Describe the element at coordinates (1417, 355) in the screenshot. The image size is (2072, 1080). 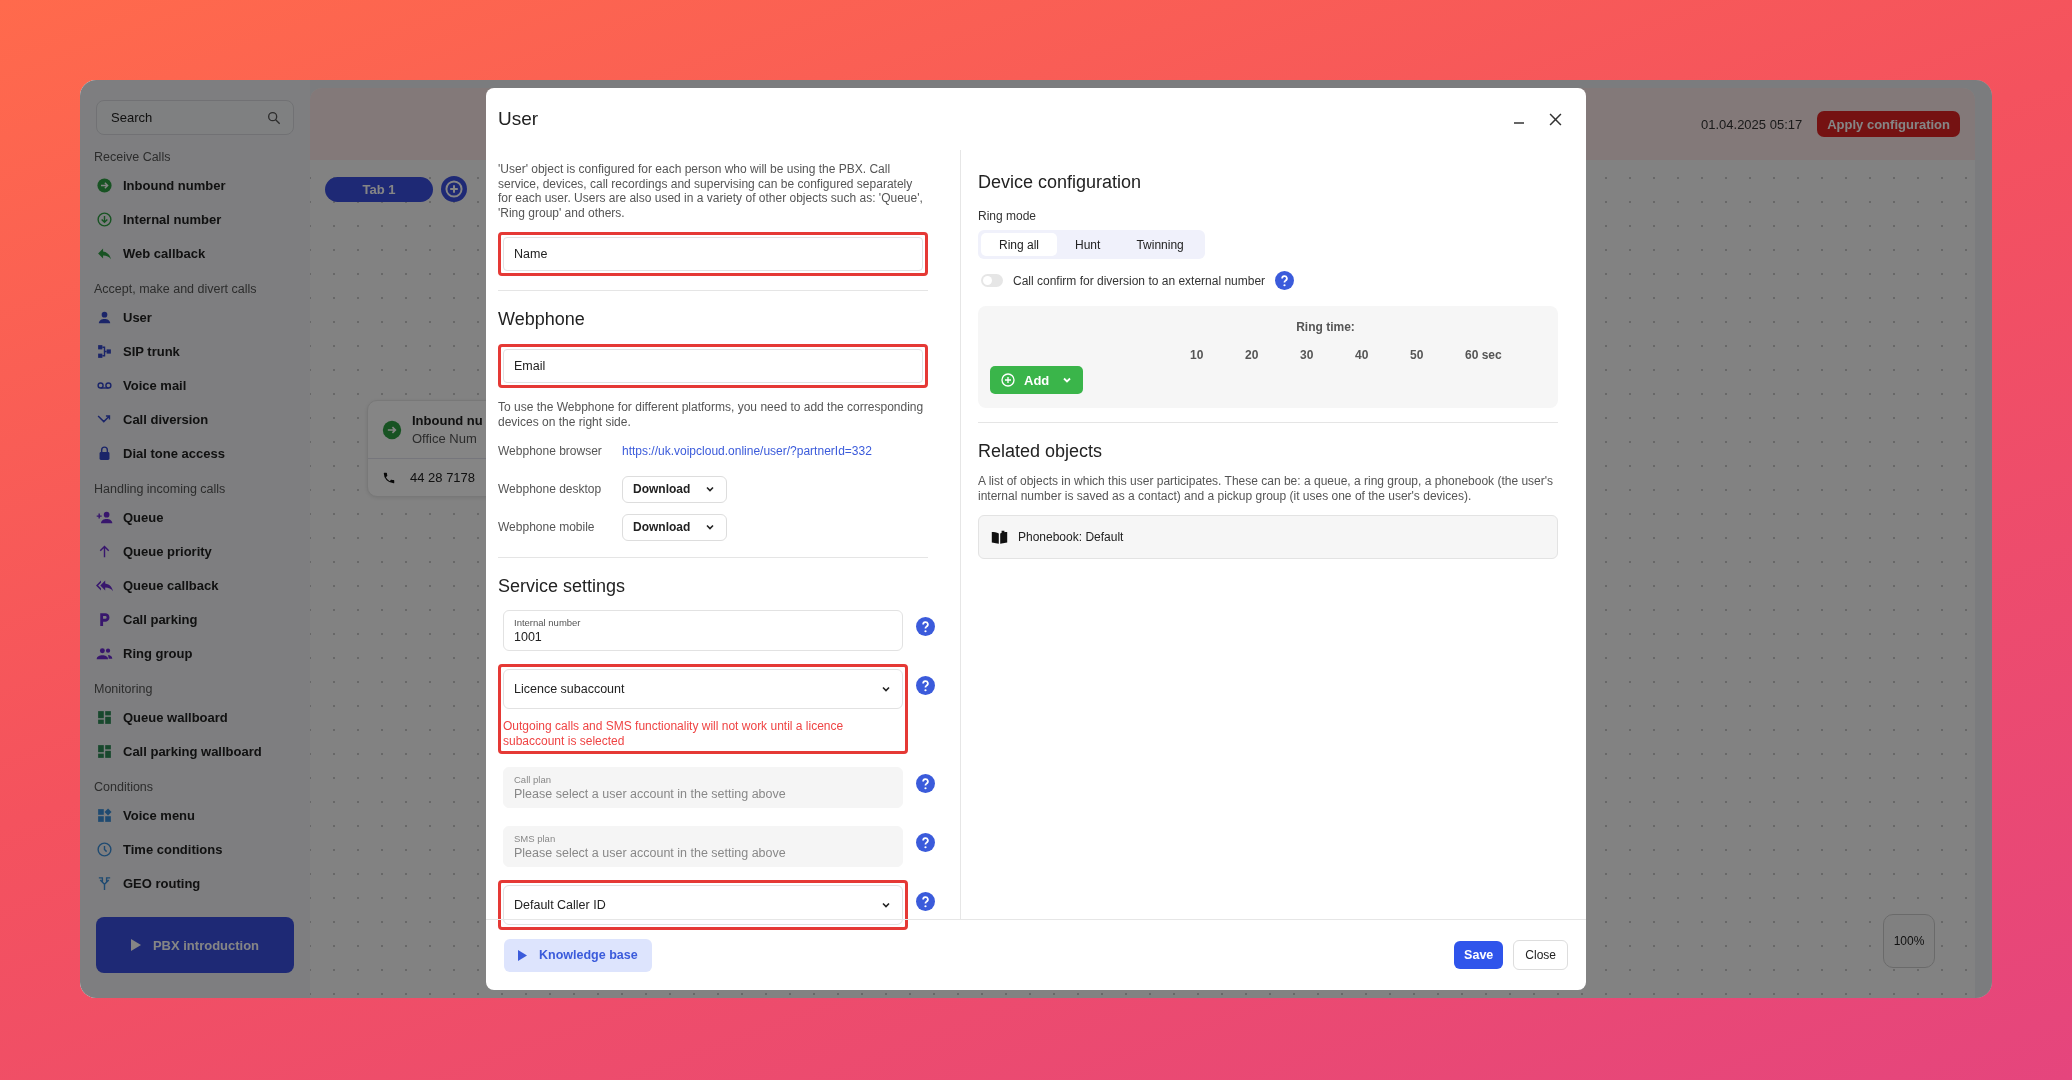
I see `ring-time-tick: 50` at that location.